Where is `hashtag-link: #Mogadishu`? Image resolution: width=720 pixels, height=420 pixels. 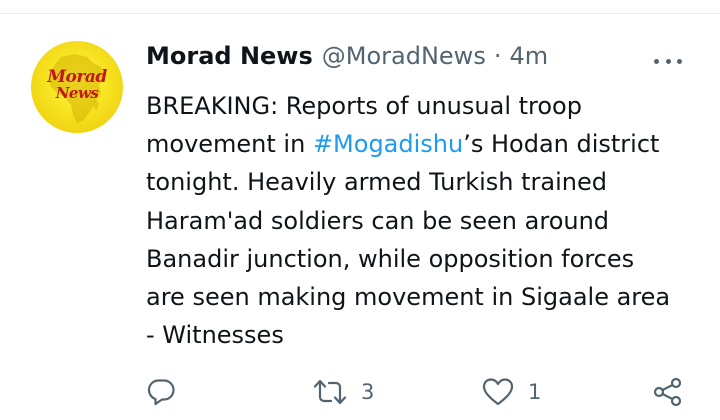
hashtag-link: #Mogadishu is located at coordinates (388, 144).